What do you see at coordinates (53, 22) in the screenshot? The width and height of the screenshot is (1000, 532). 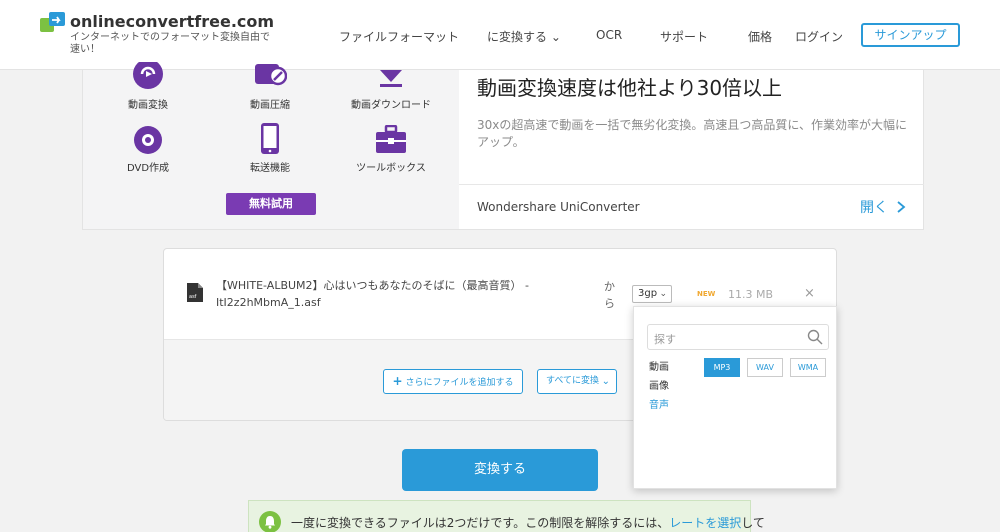 I see `logo-icon` at bounding box center [53, 22].